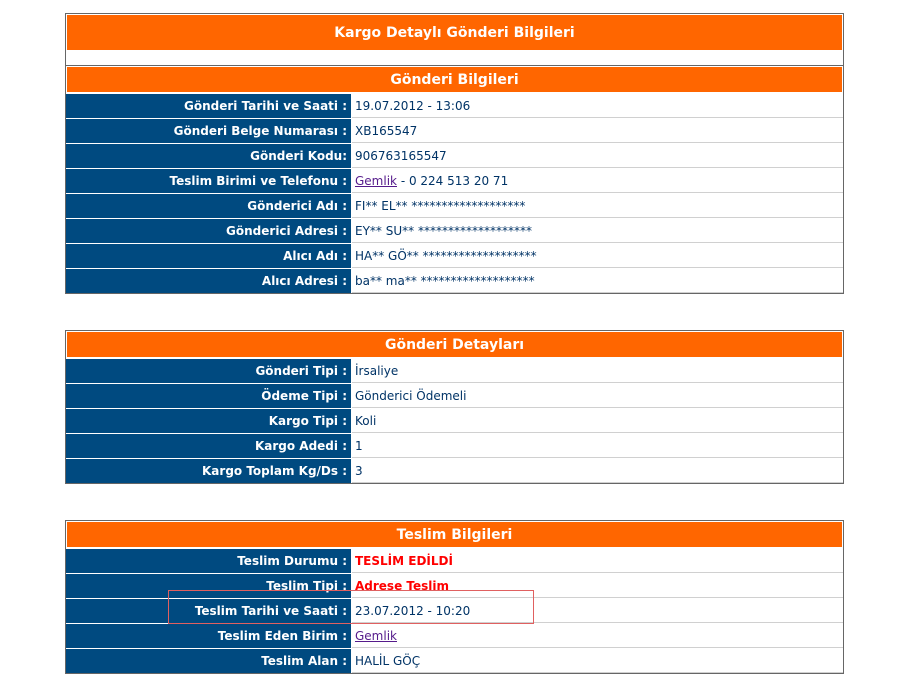 Image resolution: width=918 pixels, height=684 pixels. I want to click on value-delivery-status: TESLİM EDİLDİ, so click(597, 561).